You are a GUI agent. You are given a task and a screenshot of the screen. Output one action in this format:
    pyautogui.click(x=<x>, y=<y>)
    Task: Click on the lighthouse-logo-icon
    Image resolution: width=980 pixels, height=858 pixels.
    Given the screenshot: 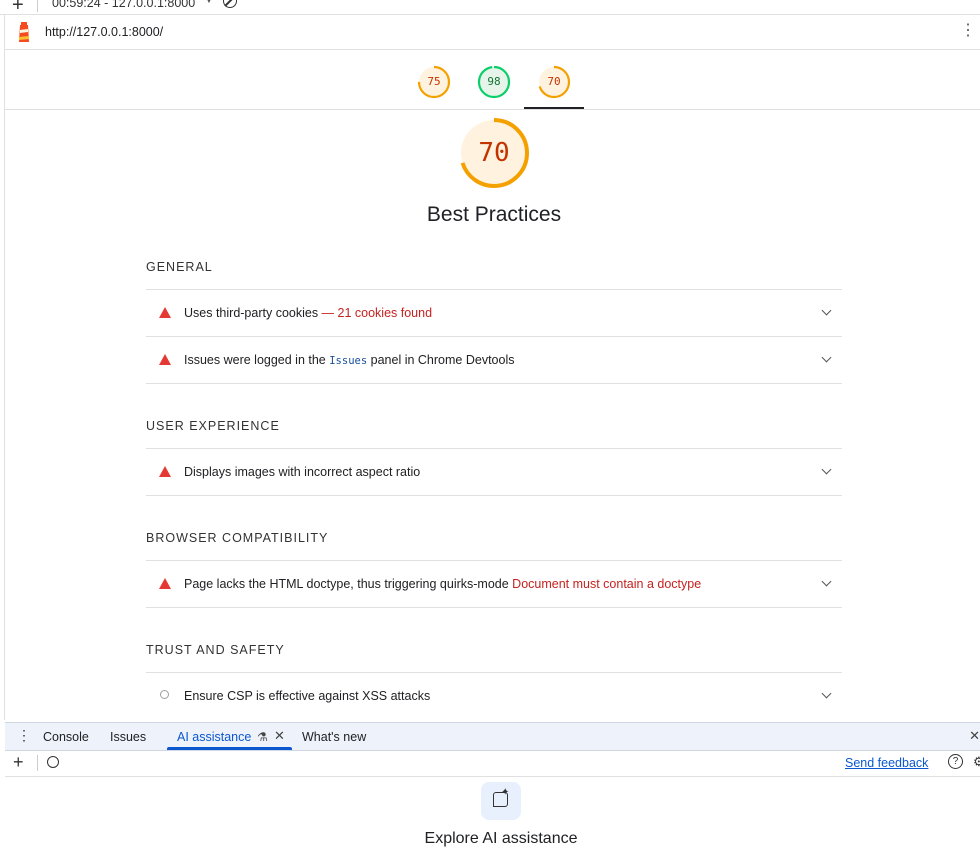 What is the action you would take?
    pyautogui.click(x=24, y=32)
    